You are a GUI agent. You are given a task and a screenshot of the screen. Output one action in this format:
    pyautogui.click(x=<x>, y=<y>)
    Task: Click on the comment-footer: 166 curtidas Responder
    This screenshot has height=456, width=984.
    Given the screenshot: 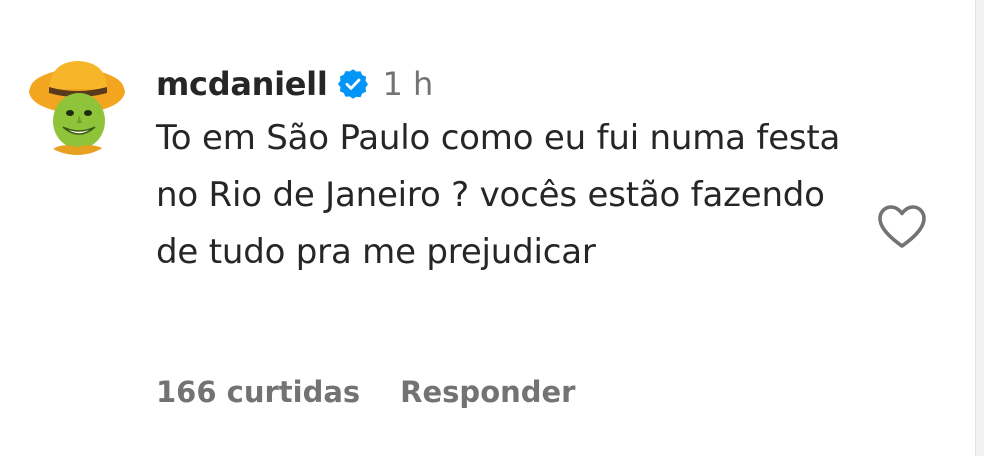 What is the action you would take?
    pyautogui.click(x=366, y=392)
    